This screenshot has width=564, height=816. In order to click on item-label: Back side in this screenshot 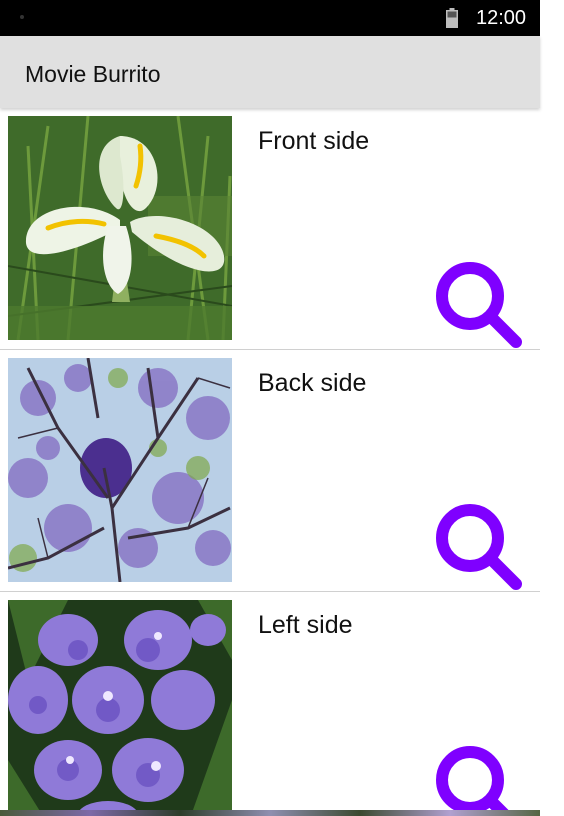, I will do `click(312, 383)`.